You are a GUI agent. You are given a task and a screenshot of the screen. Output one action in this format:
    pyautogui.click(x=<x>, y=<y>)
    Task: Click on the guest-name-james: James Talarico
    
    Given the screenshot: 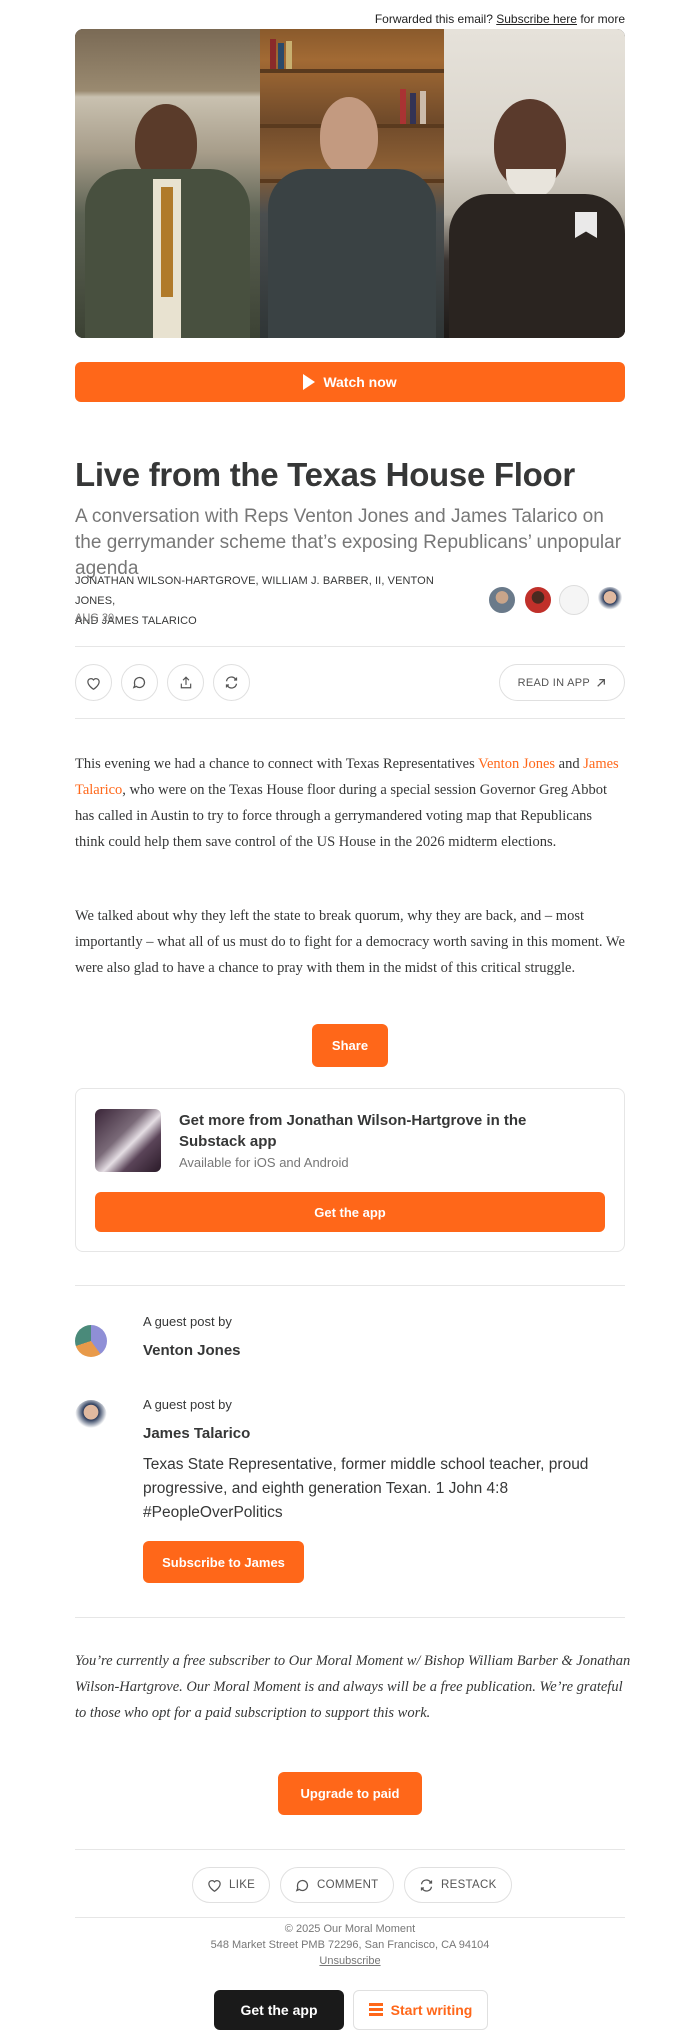 What is the action you would take?
    pyautogui.click(x=196, y=1433)
    